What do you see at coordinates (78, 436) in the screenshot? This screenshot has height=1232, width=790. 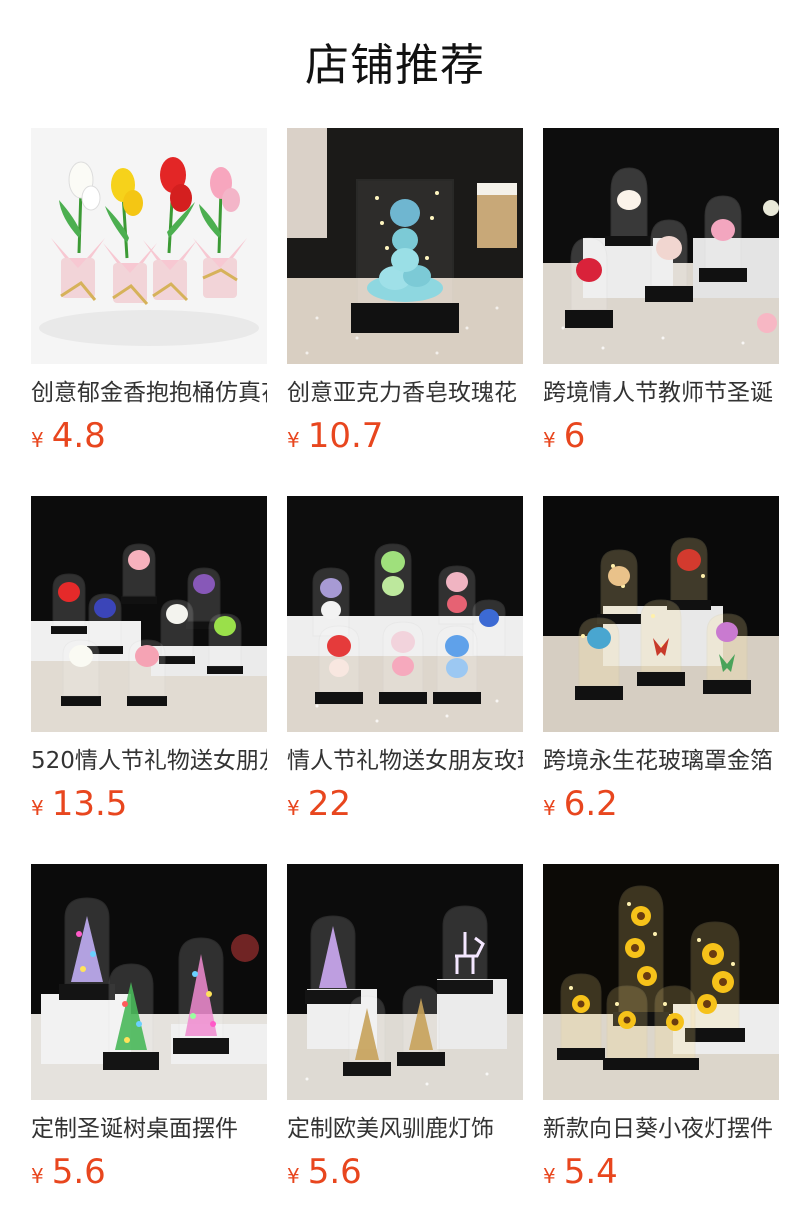 I see `price-value: 4.8` at bounding box center [78, 436].